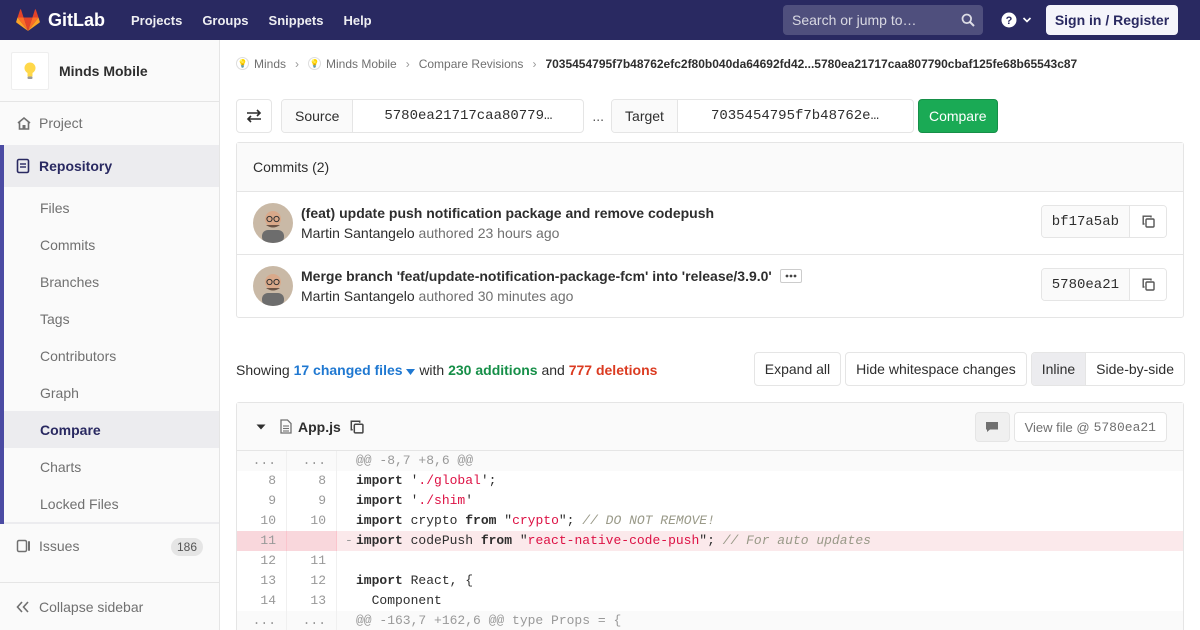  What do you see at coordinates (254, 116) in the screenshot?
I see `swap-revisions-button` at bounding box center [254, 116].